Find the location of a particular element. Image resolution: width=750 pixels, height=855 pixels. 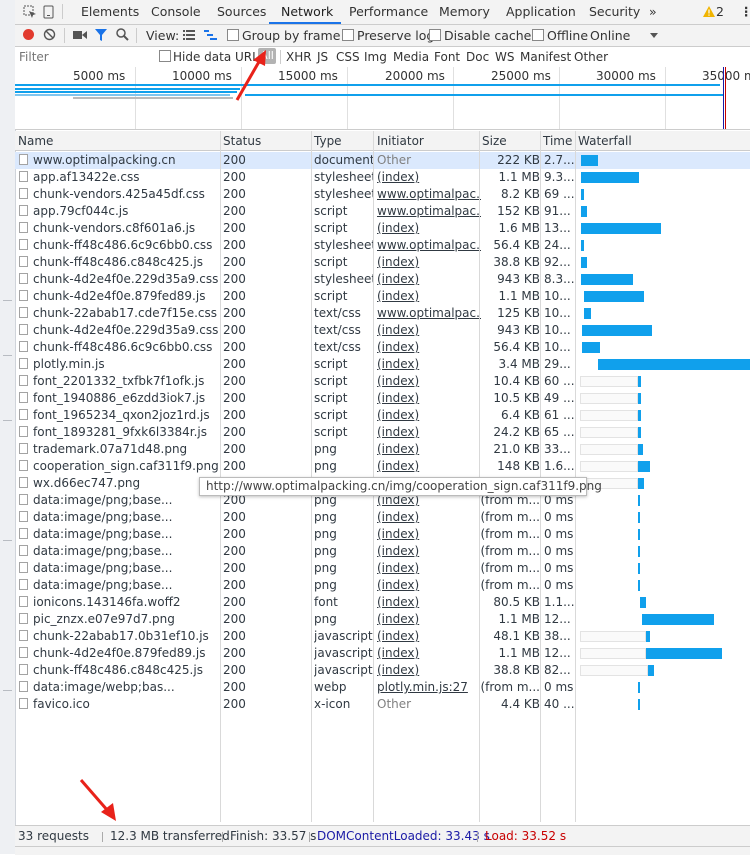

request-name: chunk-22abab17.cde7f15e.css is located at coordinates (126, 313).